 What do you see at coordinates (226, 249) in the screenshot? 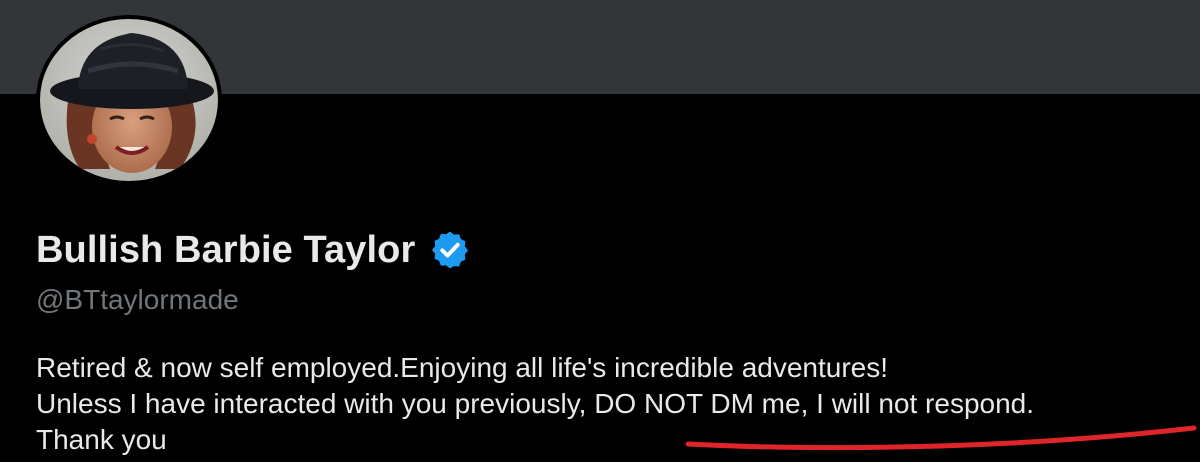
I see `display-name: Bullish Barbie Taylor` at bounding box center [226, 249].